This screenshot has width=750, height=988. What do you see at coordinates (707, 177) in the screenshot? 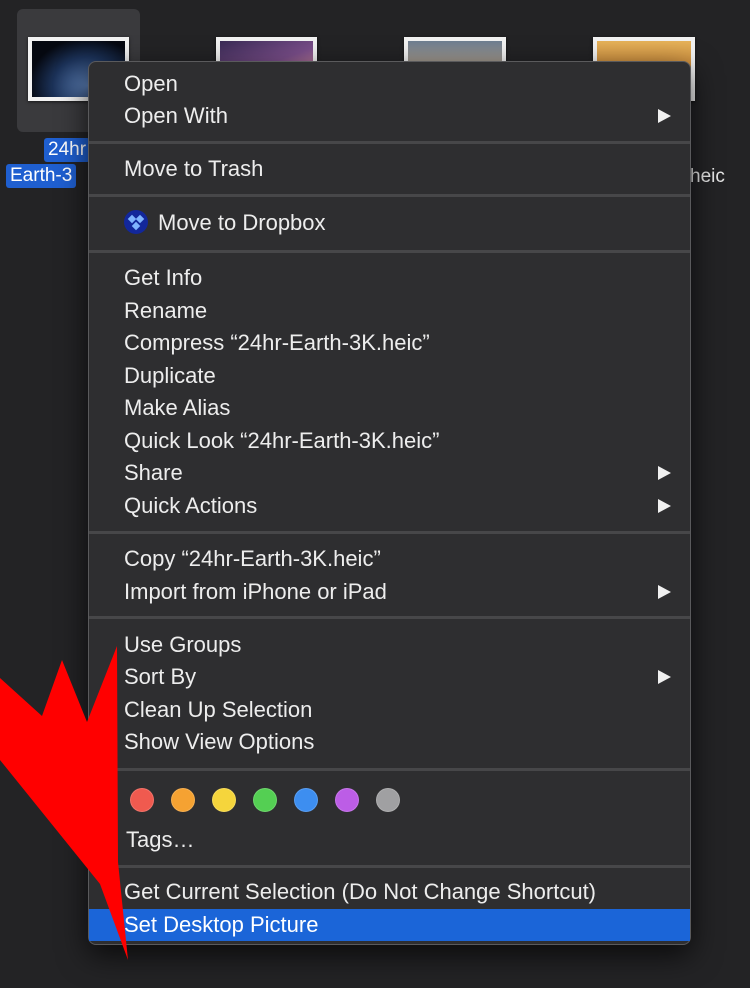
I see `adjacent-file-name: heic` at bounding box center [707, 177].